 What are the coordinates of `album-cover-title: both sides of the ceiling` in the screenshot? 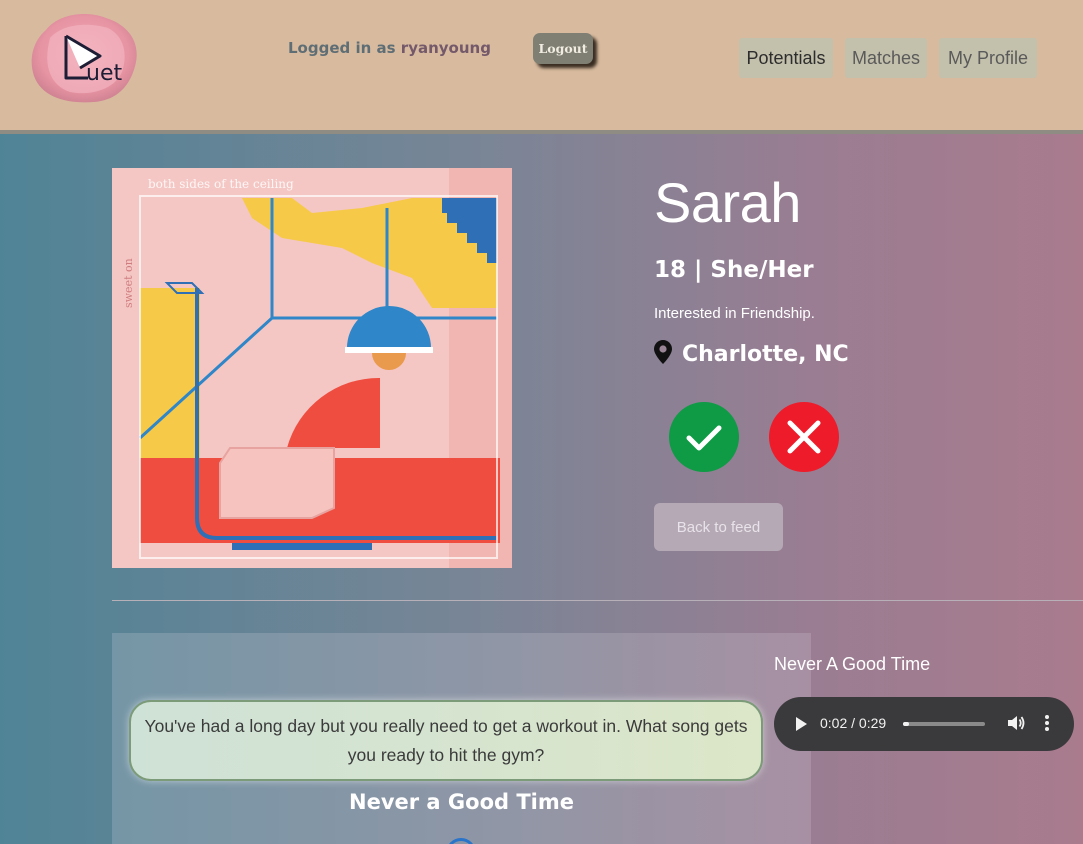 It's located at (221, 184).